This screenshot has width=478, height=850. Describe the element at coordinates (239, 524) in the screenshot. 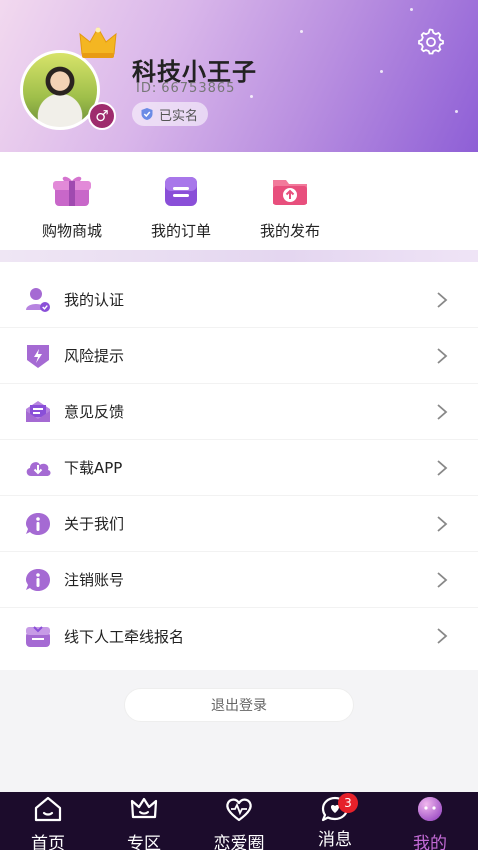

I see `menu-item-about: 关于我们` at that location.